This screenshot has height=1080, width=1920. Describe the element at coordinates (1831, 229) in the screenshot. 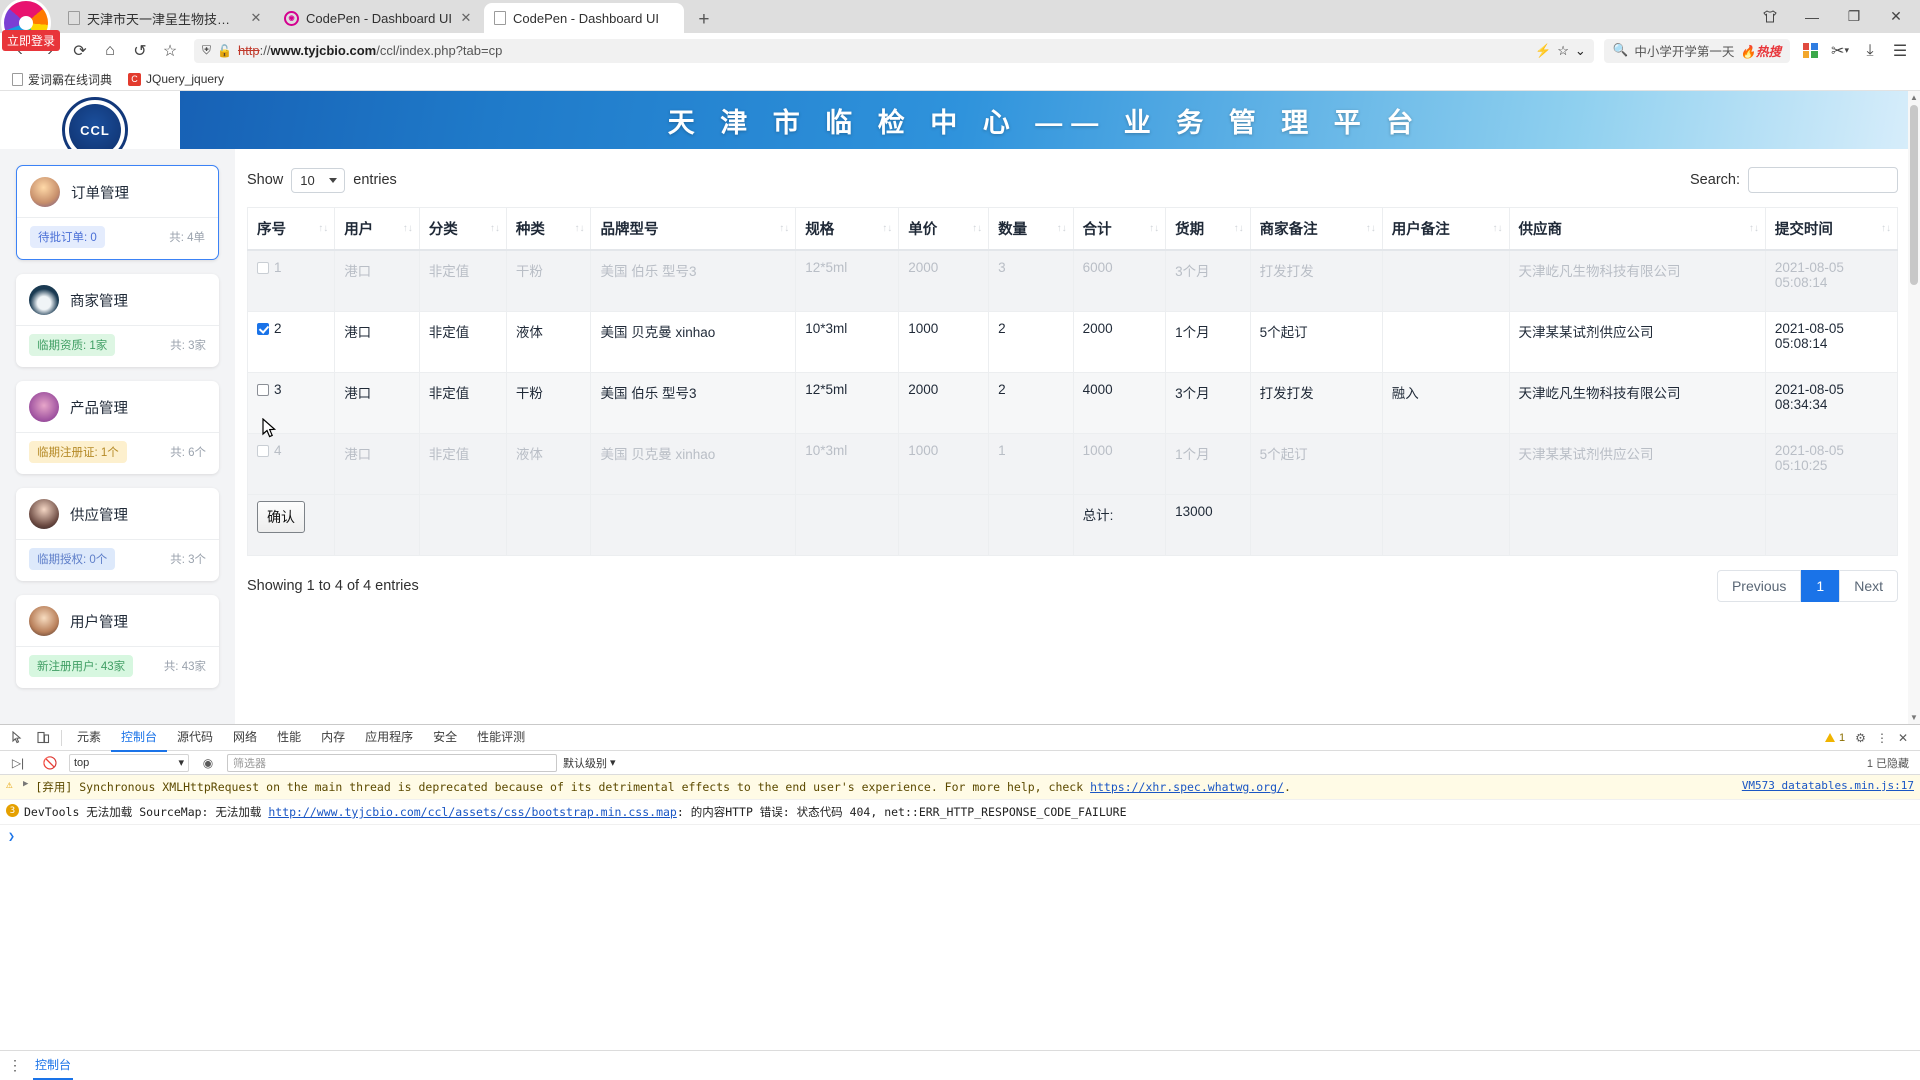

I see `col-header-submit-time: 提交时间 ↑↓` at that location.